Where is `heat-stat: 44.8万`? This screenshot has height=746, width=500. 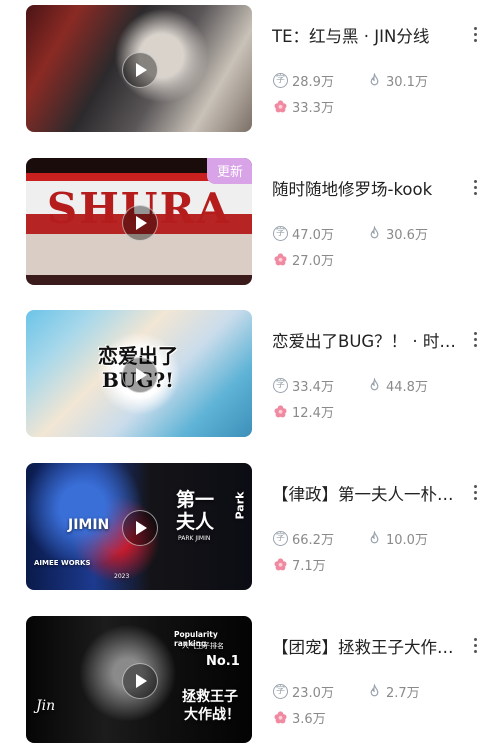
heat-stat: 44.8万 is located at coordinates (397, 385).